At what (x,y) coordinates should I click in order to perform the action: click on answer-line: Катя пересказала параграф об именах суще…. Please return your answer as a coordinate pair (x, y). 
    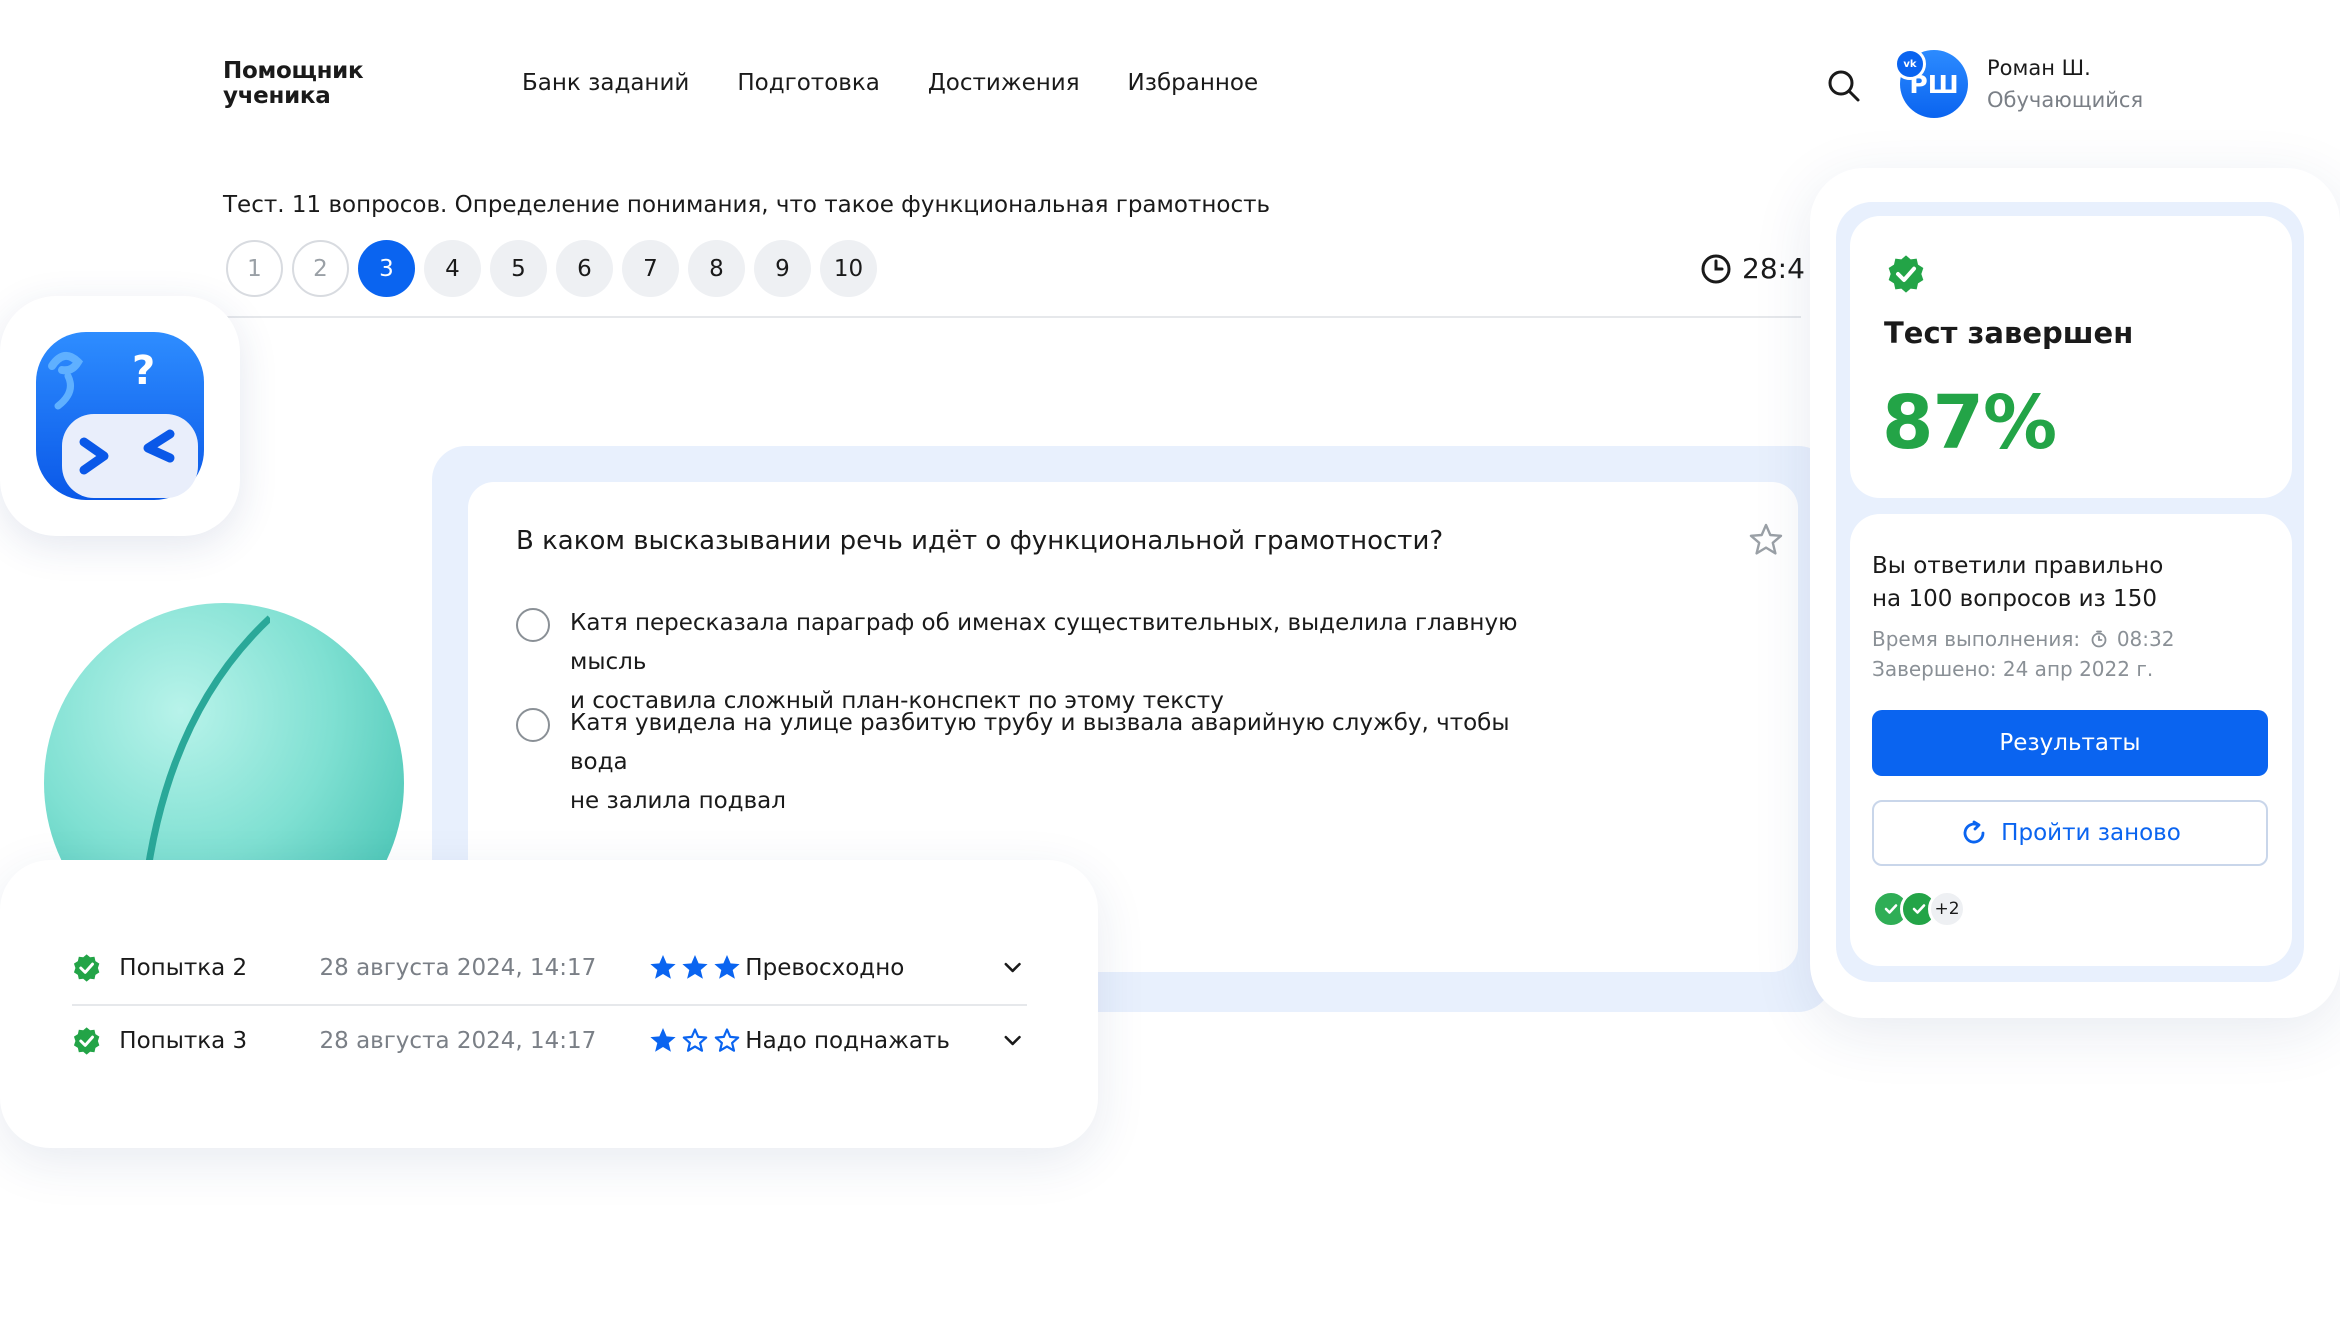
    Looking at the image, I should click on (1044, 642).